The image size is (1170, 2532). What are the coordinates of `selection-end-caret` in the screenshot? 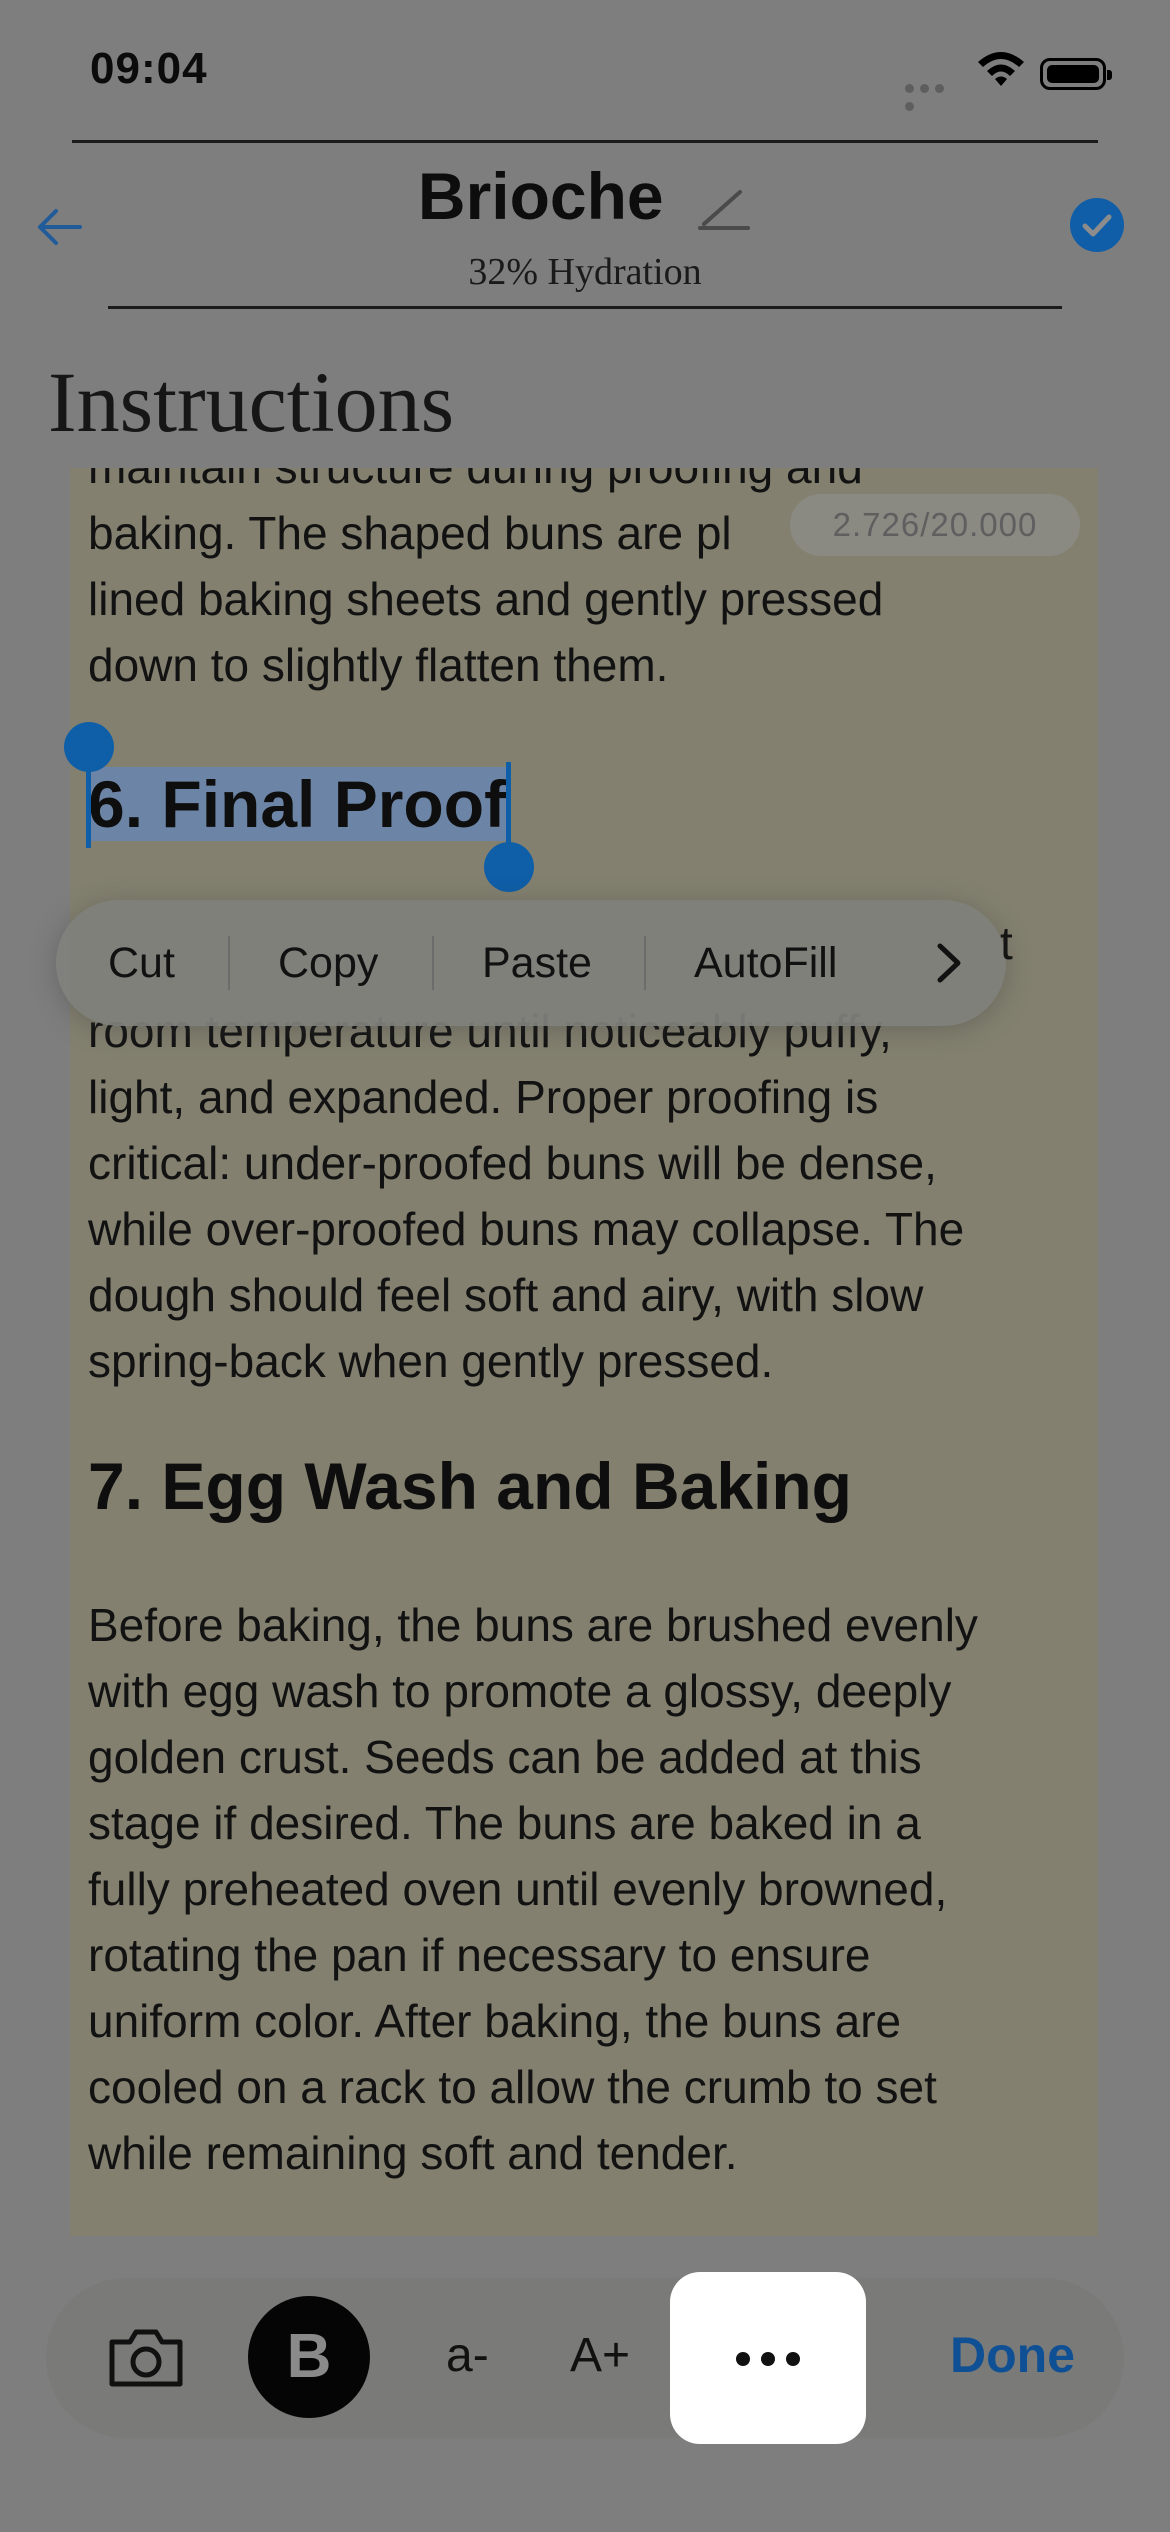 It's located at (508, 807).